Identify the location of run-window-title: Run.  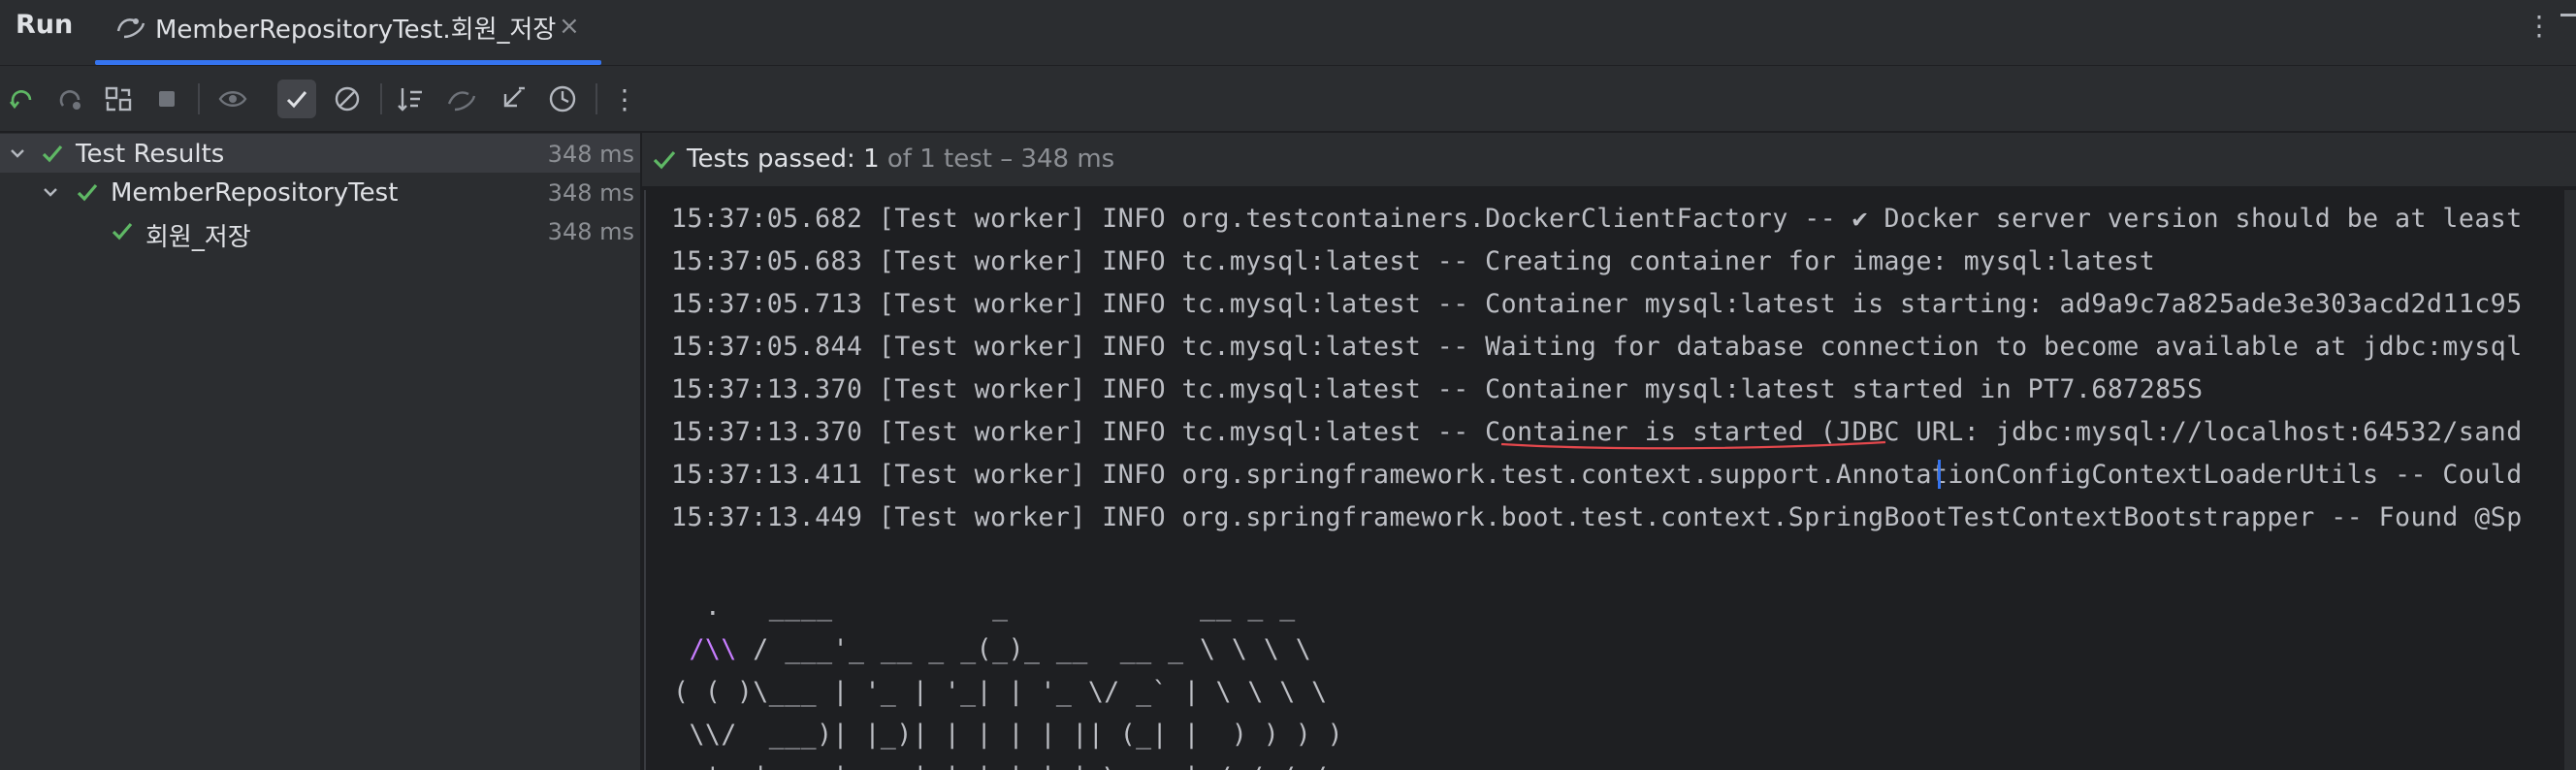
(45, 25).